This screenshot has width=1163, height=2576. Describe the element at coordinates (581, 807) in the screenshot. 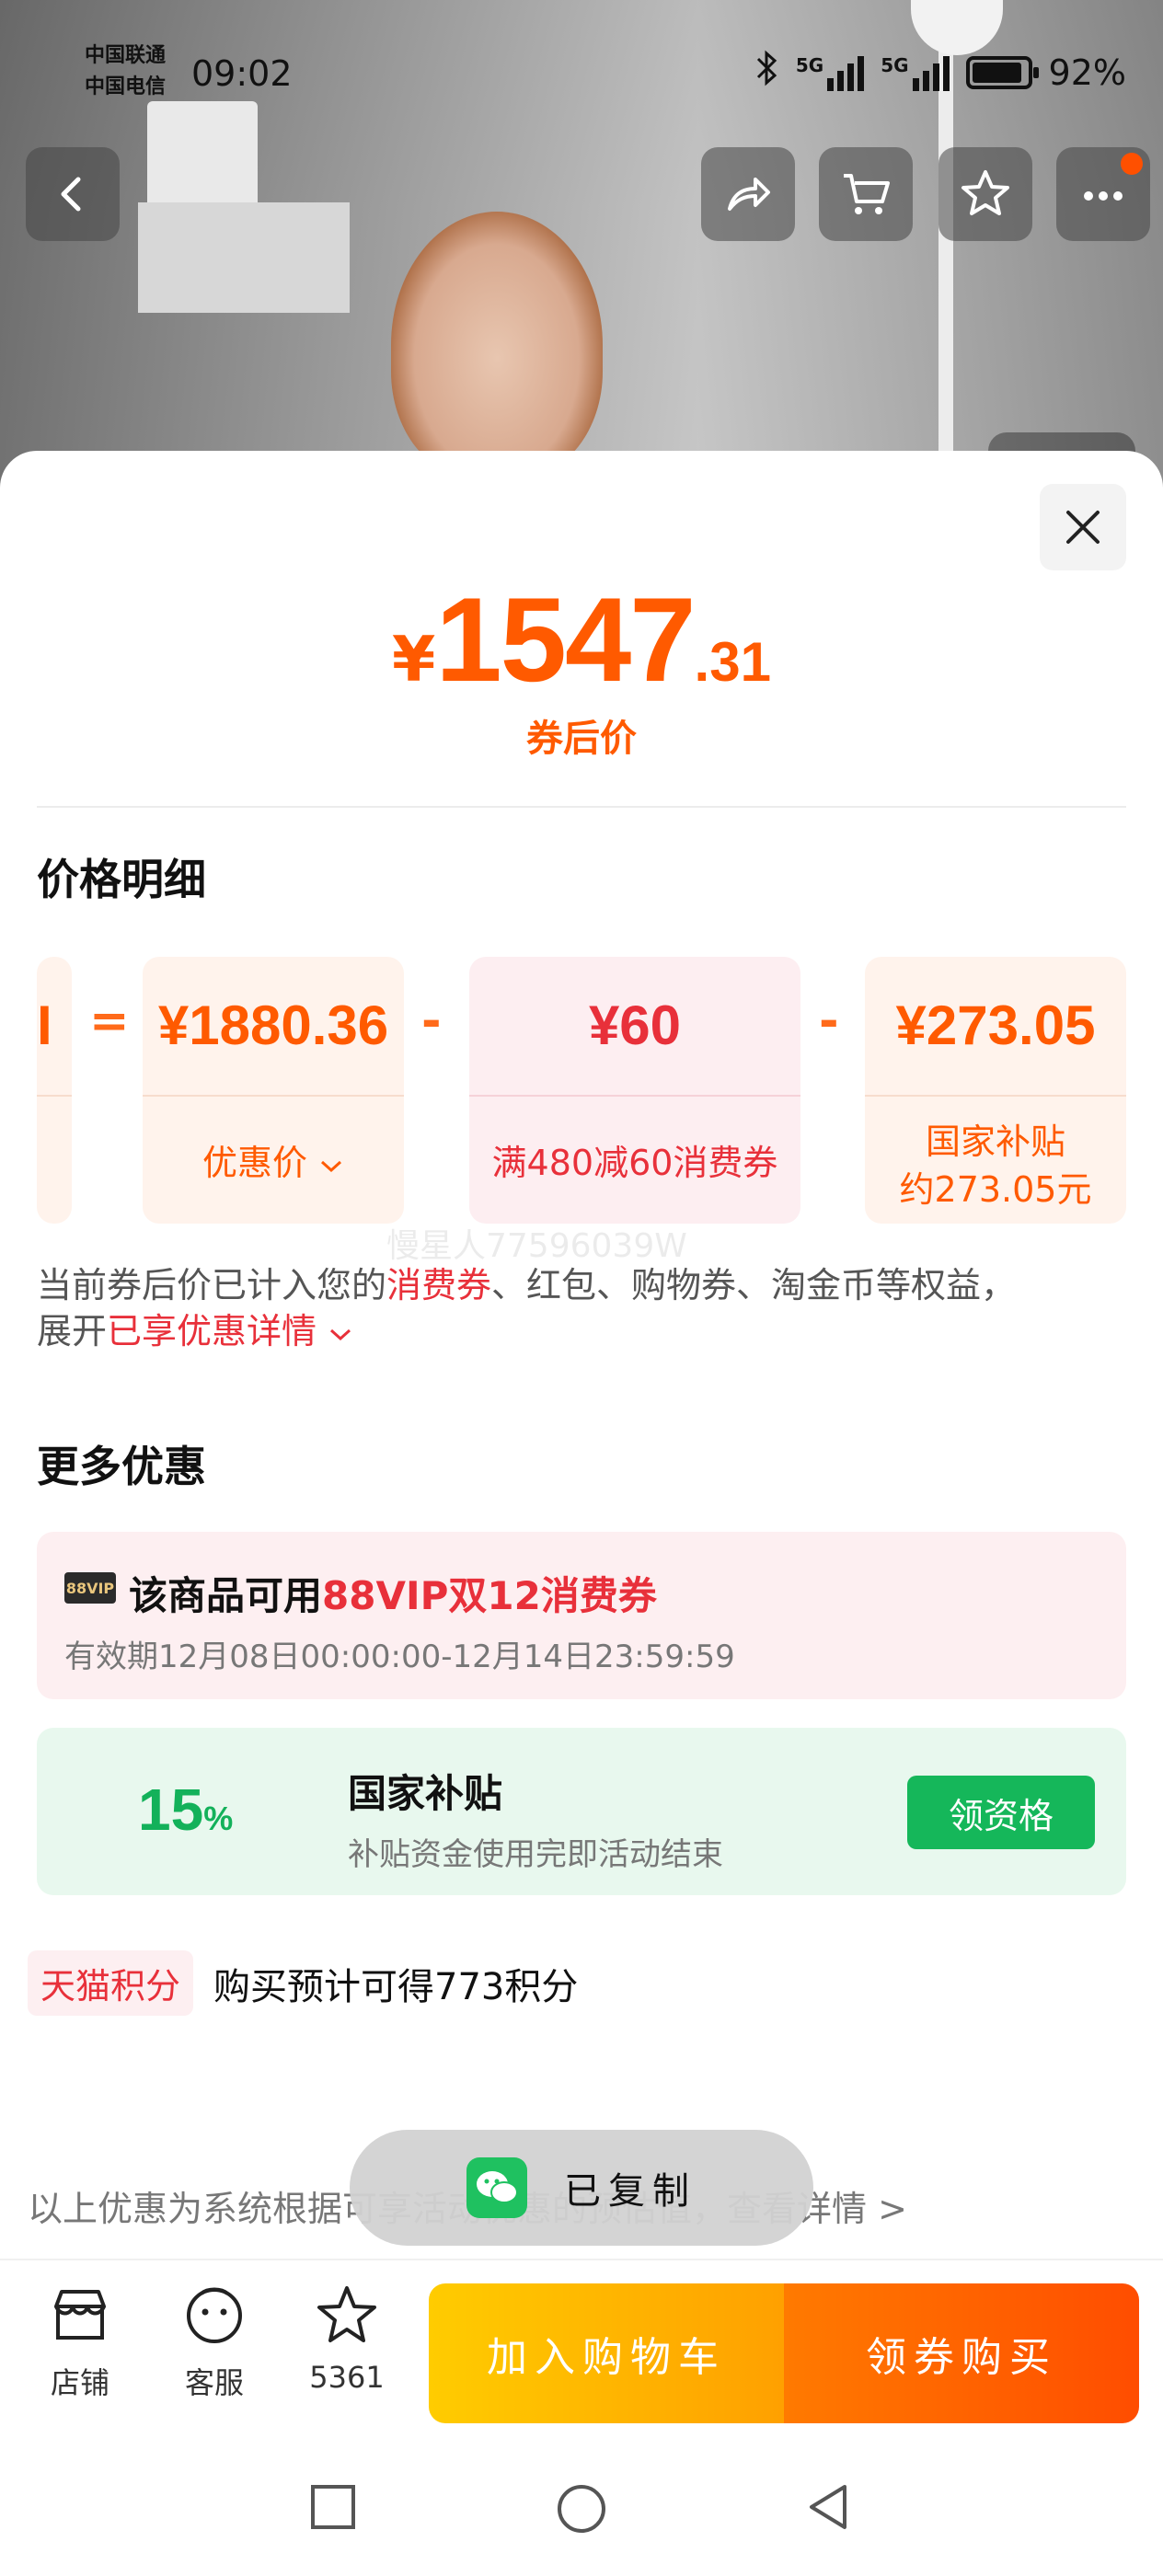

I see `divider` at that location.